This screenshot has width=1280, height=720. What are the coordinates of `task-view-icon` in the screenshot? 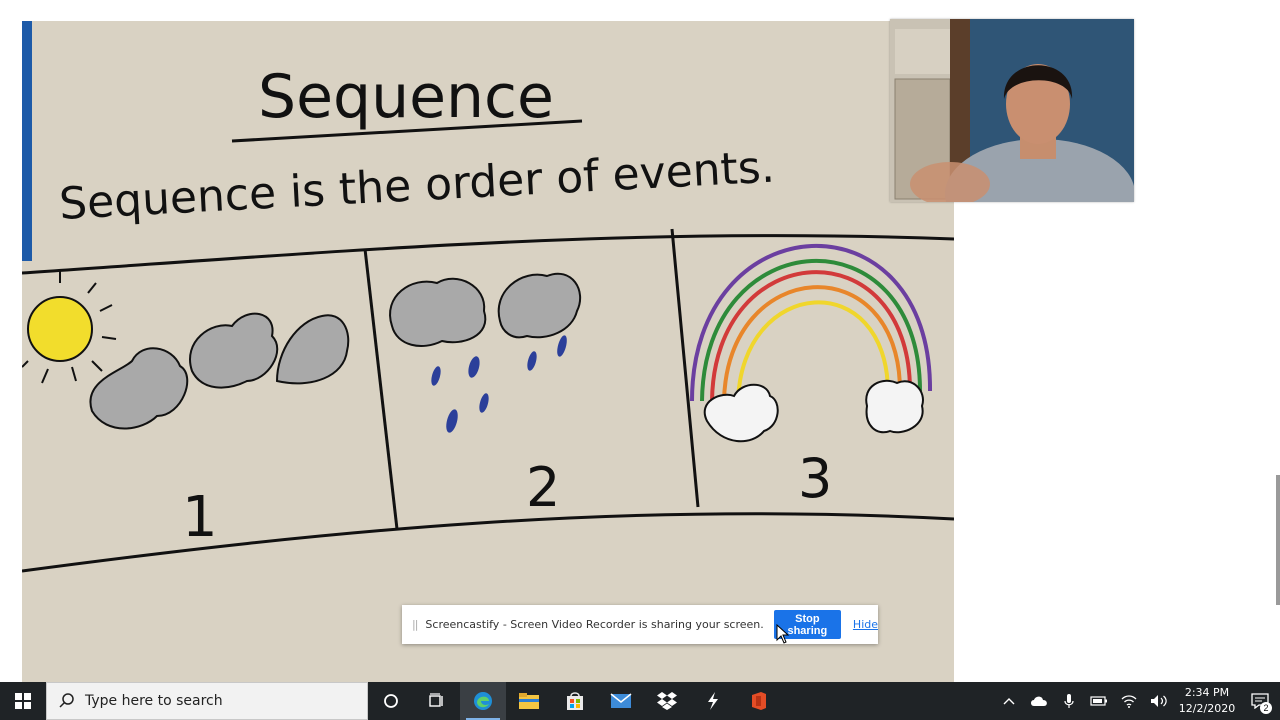 It's located at (436, 700).